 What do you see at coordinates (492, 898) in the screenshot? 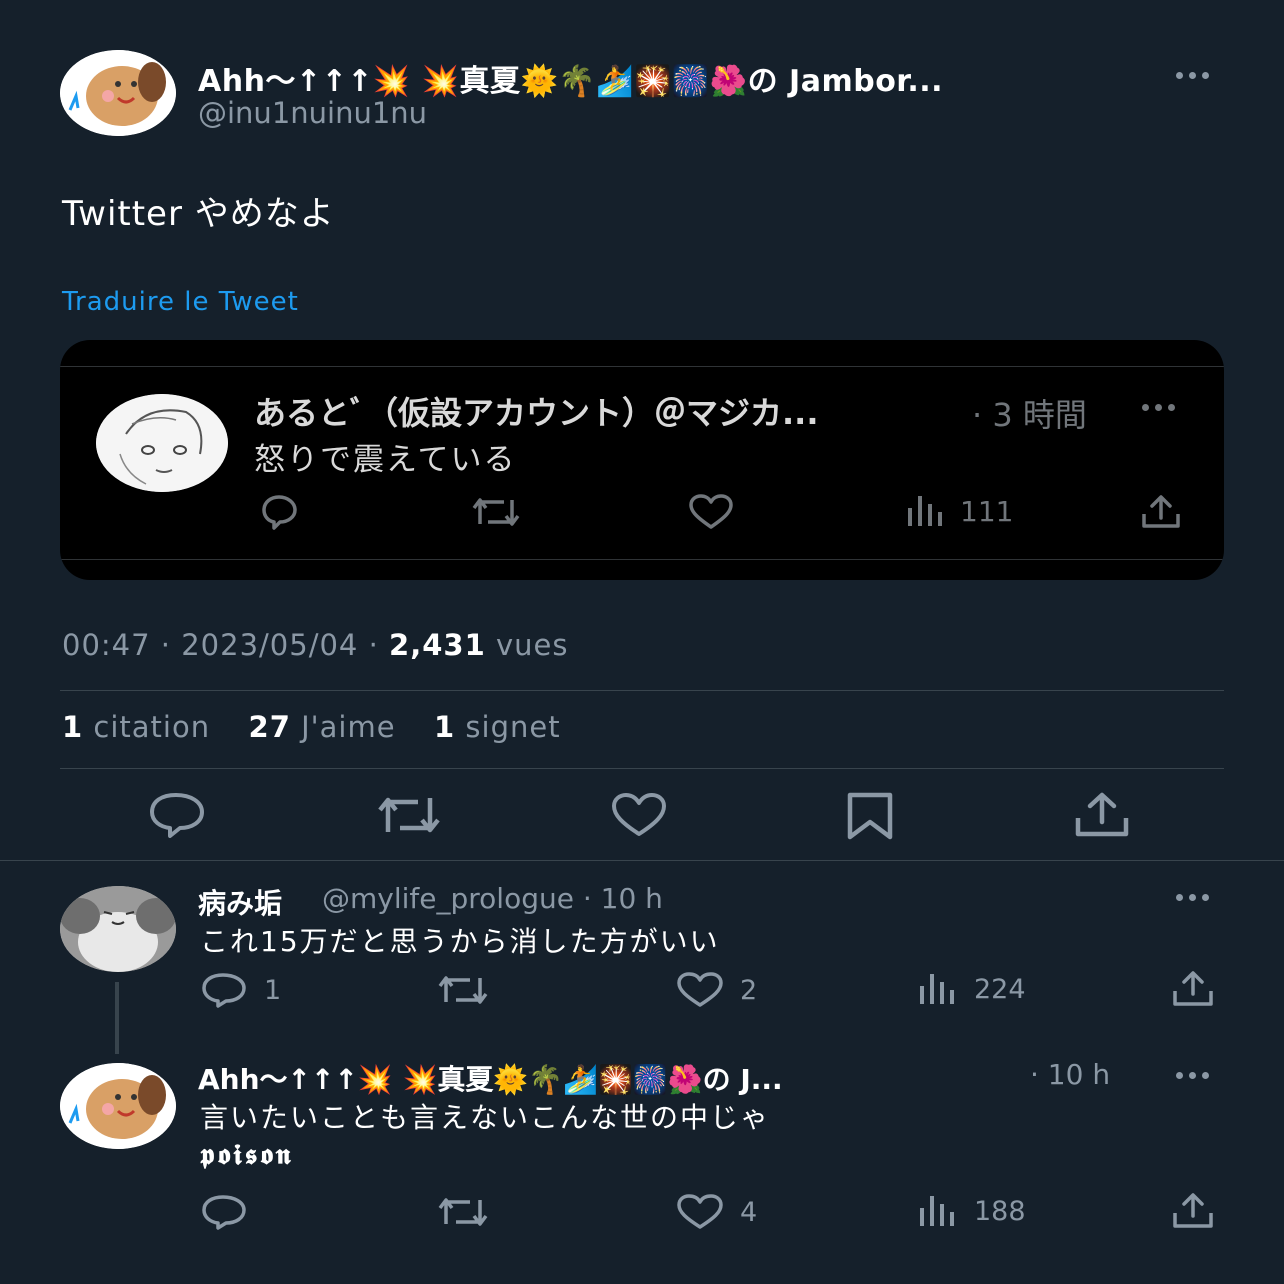
I see `reply-meta: @mylife_prologue · 10 h` at bounding box center [492, 898].